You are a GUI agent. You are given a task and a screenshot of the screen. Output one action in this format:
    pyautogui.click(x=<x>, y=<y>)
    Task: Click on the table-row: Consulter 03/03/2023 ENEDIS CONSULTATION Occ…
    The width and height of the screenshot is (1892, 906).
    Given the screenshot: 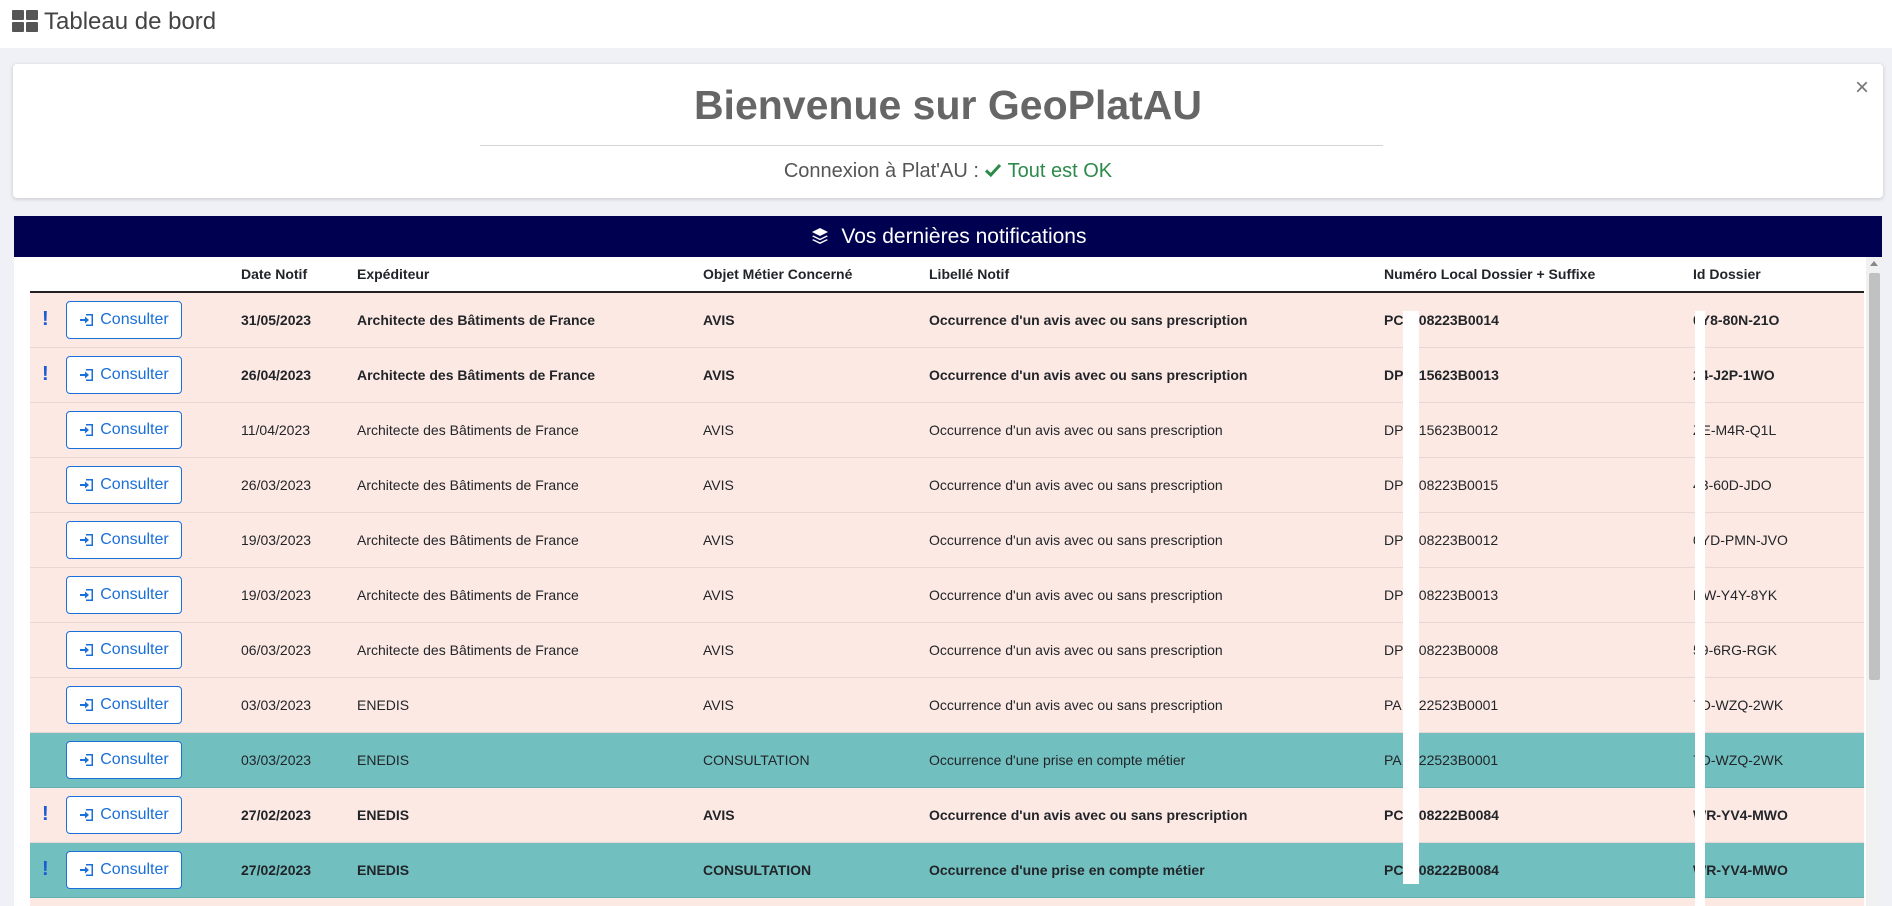 What is the action you would take?
    pyautogui.click(x=947, y=760)
    